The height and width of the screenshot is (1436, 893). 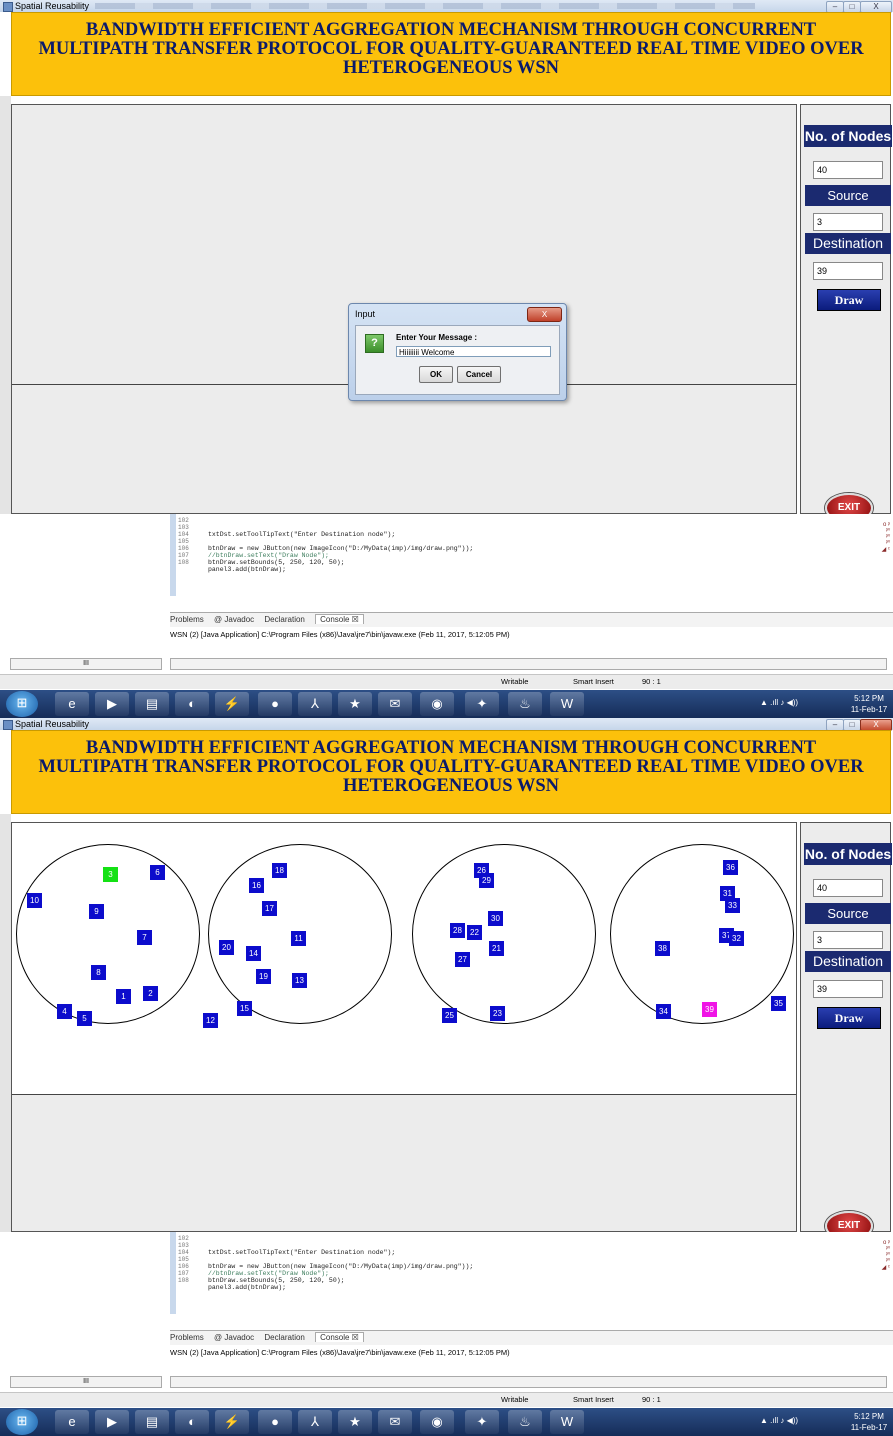 I want to click on sensor-node: 10, so click(x=34, y=900).